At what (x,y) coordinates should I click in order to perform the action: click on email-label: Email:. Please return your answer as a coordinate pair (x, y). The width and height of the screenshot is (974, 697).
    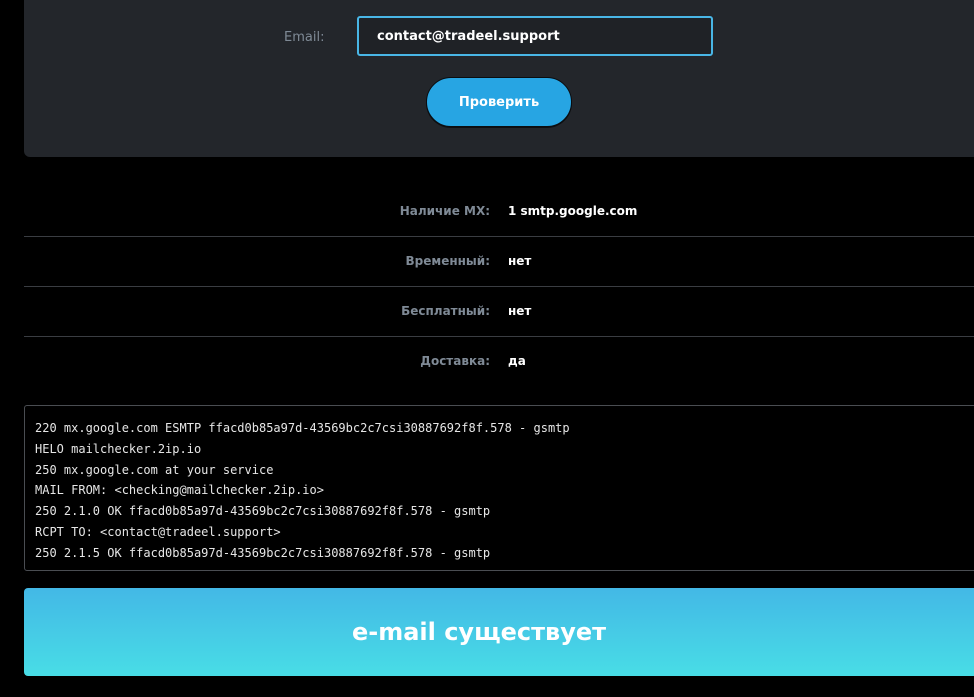
    Looking at the image, I should click on (304, 37).